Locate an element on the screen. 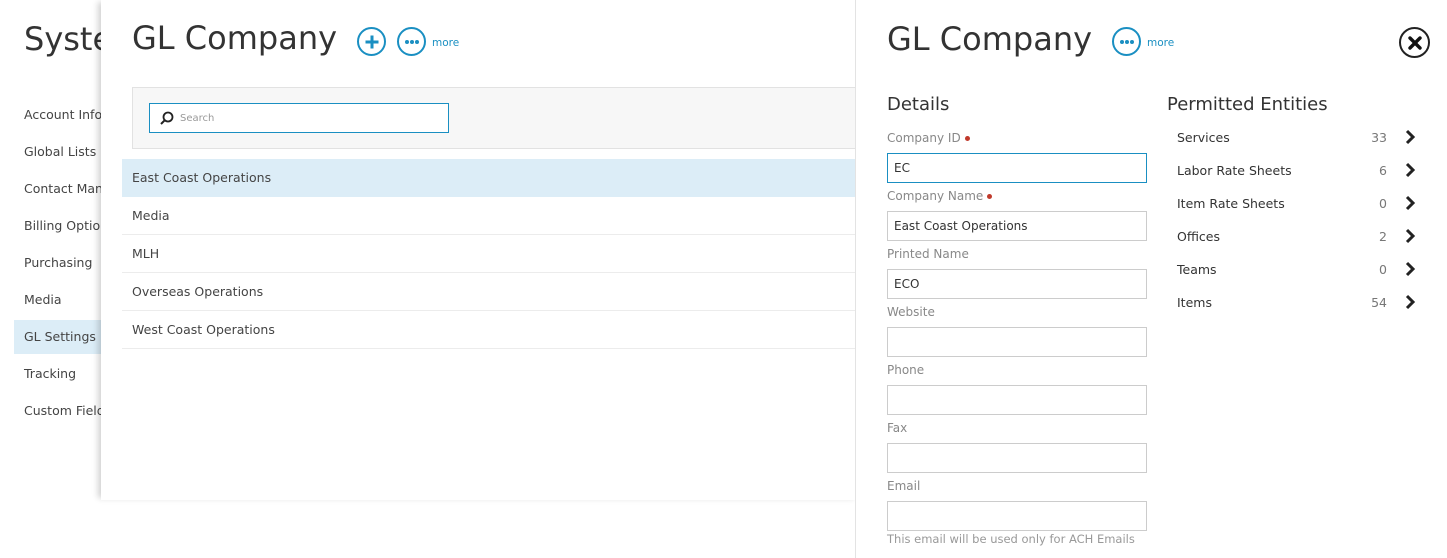  sidebar-item-label: Custom Fields is located at coordinates (67, 410).